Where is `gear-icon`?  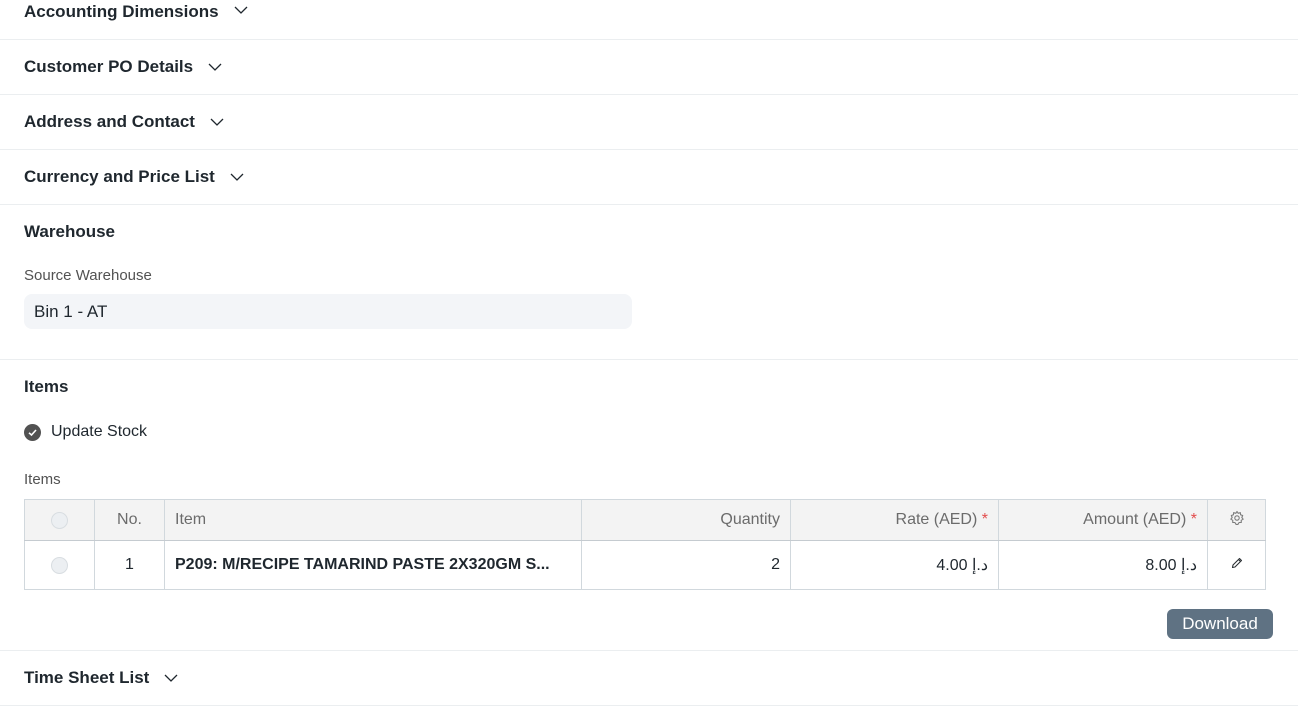 gear-icon is located at coordinates (1237, 520).